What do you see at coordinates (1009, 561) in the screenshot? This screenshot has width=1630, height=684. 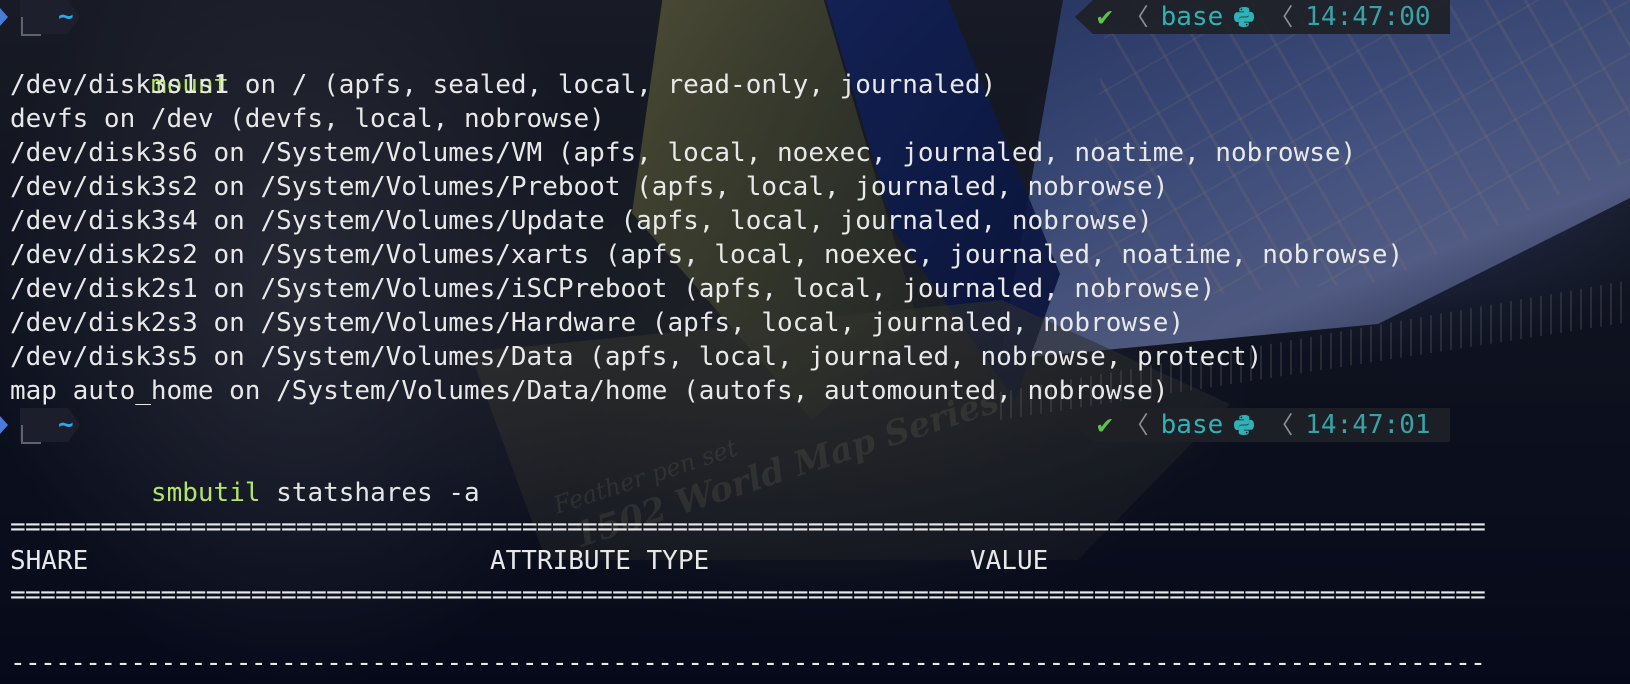 I see `column-header-value: VALUE` at bounding box center [1009, 561].